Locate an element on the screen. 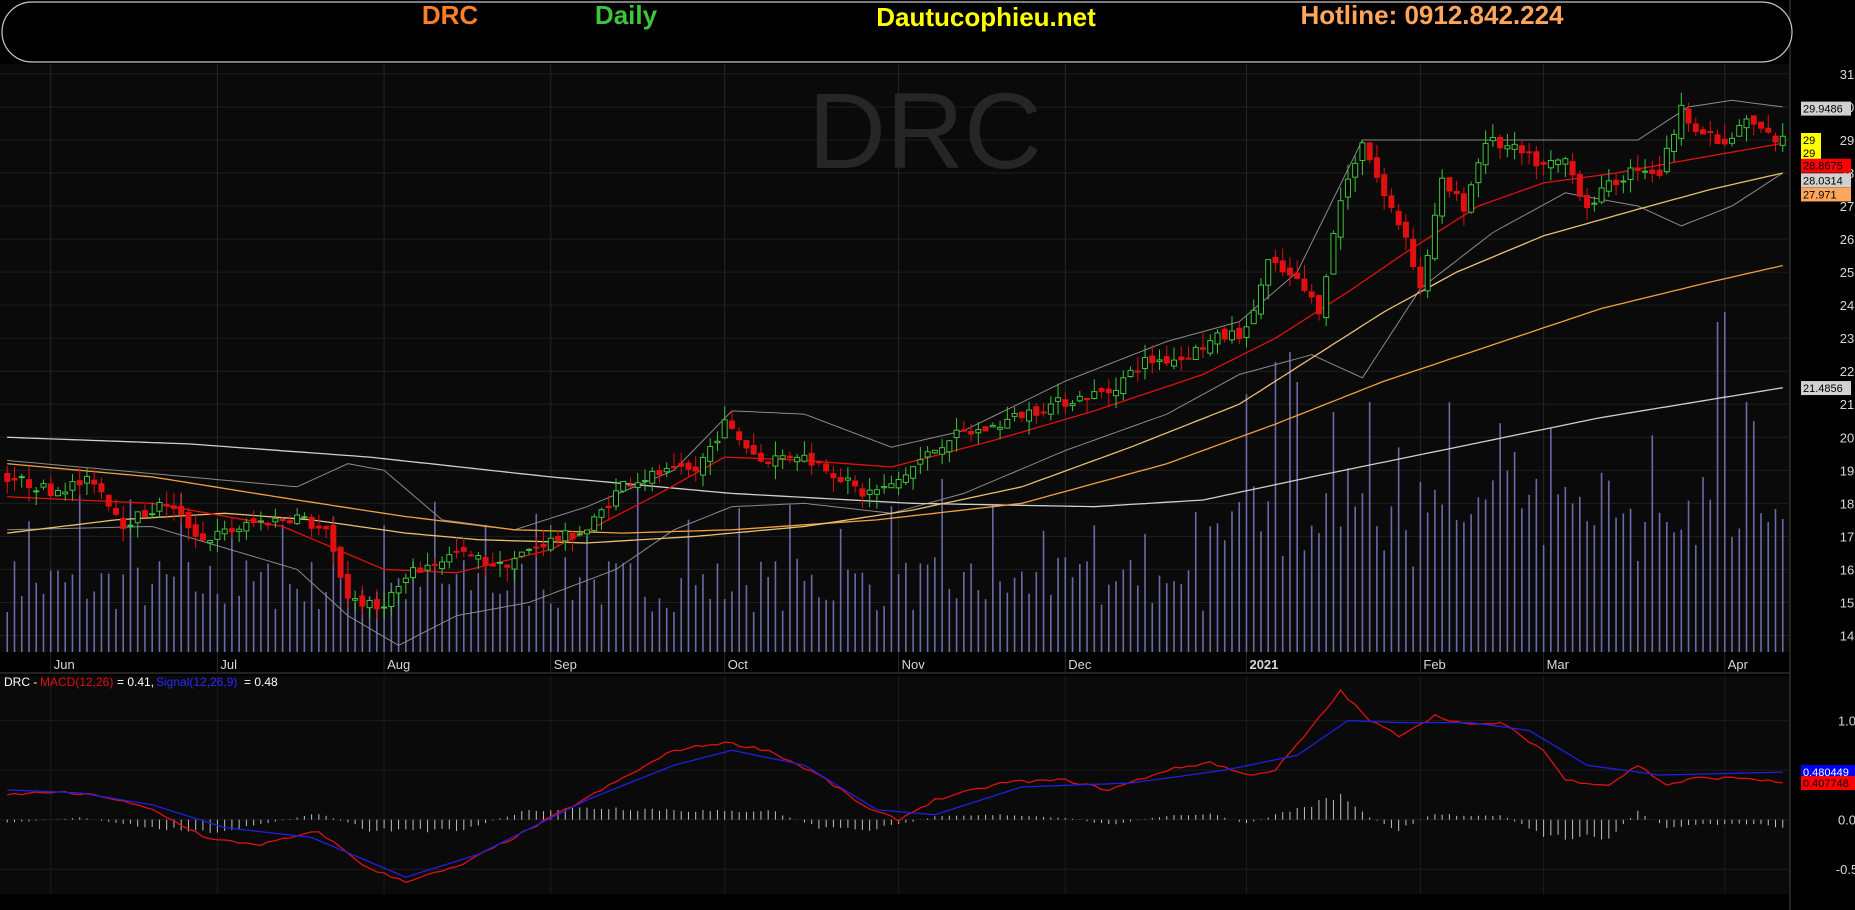 This screenshot has width=1855, height=910. macd-y-tick-label: 0.0 is located at coordinates (1846, 820).